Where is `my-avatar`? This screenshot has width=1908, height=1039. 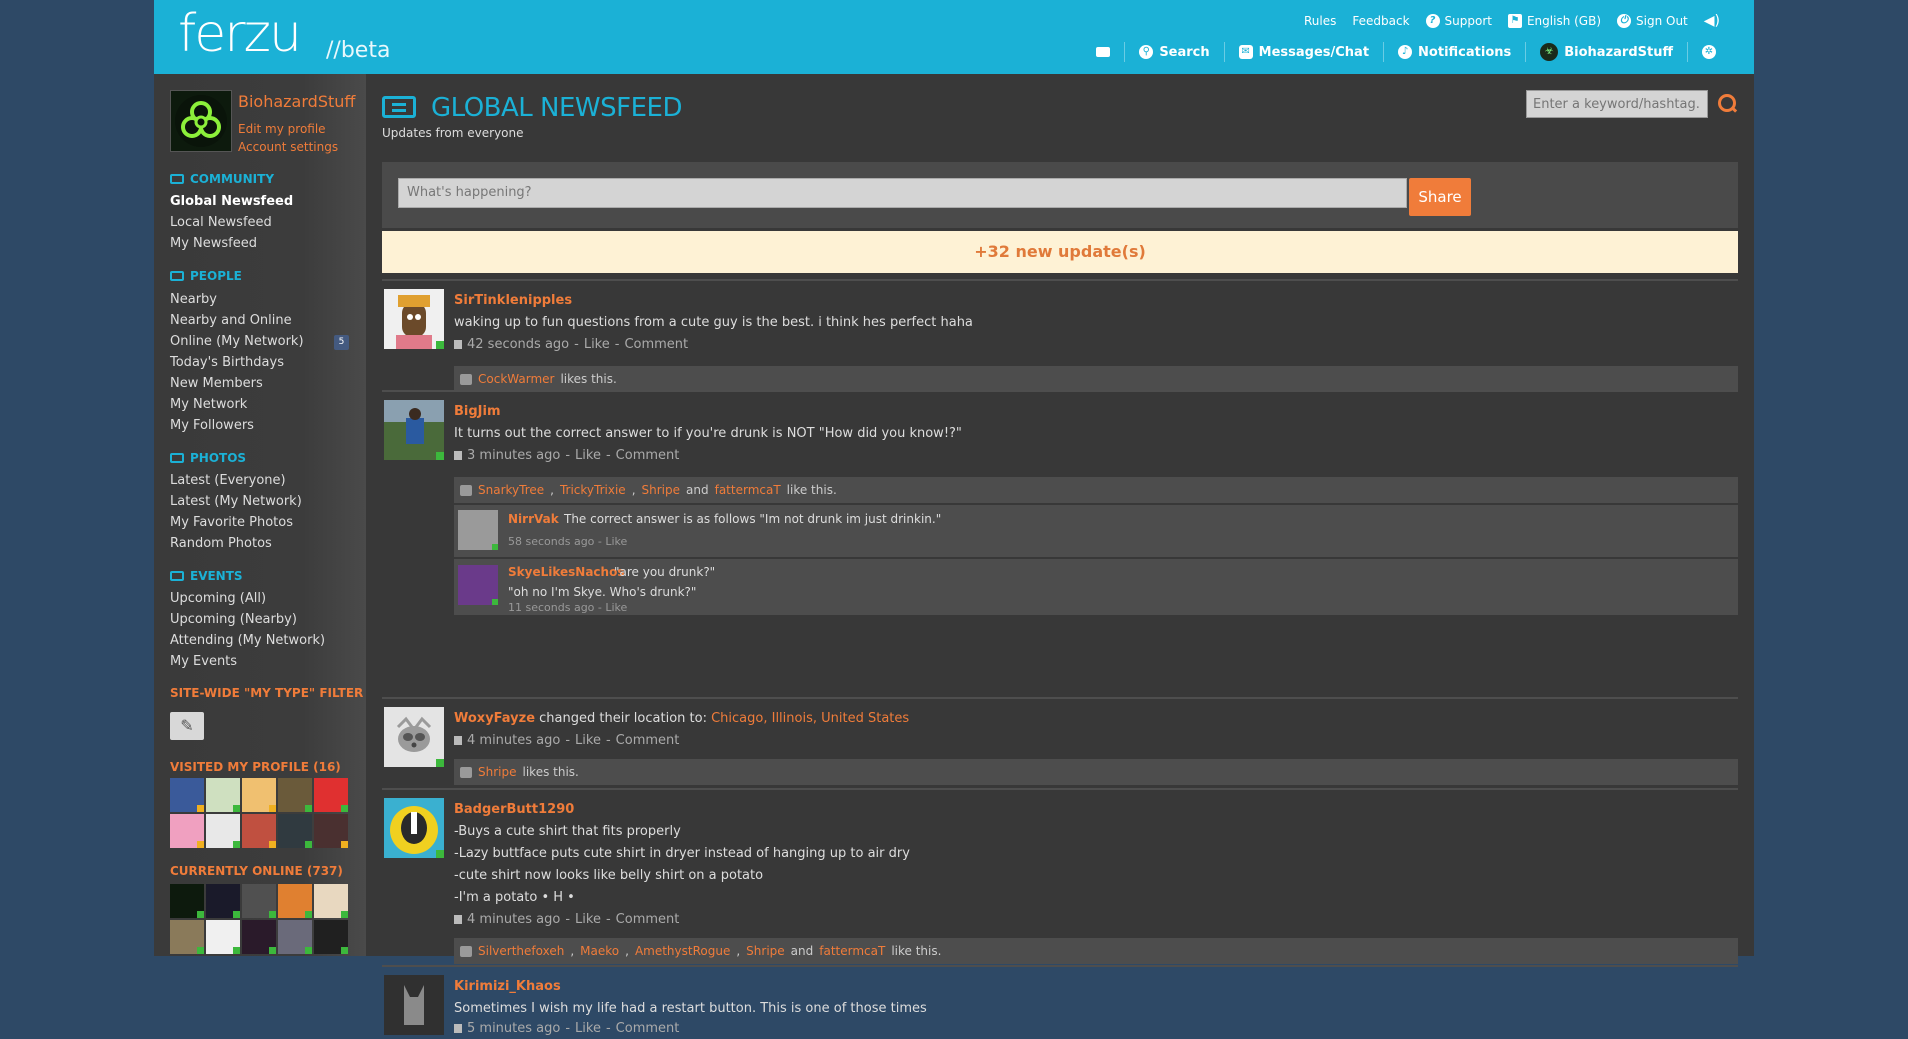 my-avatar is located at coordinates (201, 121).